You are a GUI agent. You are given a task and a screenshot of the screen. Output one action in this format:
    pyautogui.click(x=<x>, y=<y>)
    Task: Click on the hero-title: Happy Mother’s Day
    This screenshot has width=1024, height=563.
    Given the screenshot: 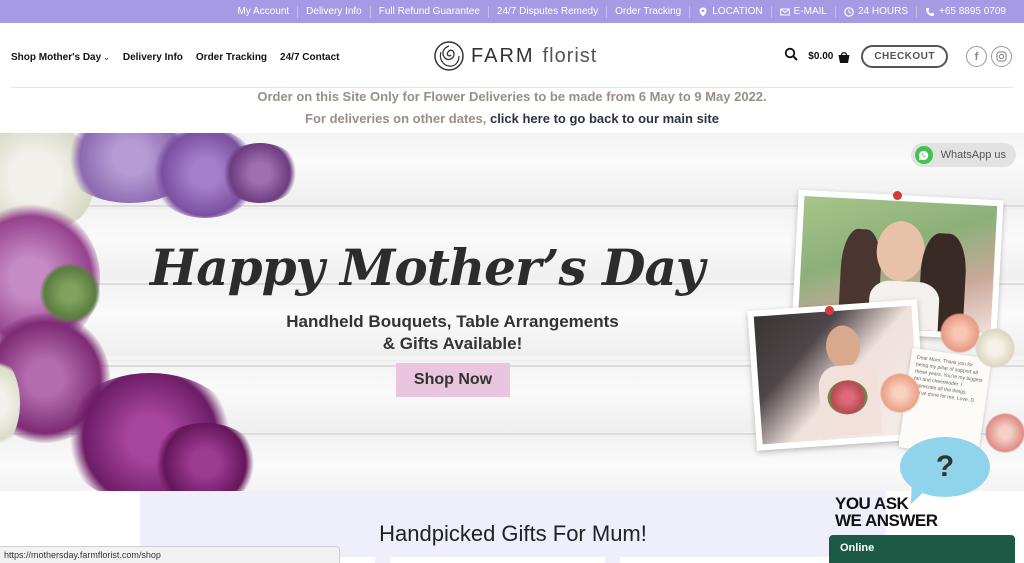 What is the action you would take?
    pyautogui.click(x=427, y=267)
    